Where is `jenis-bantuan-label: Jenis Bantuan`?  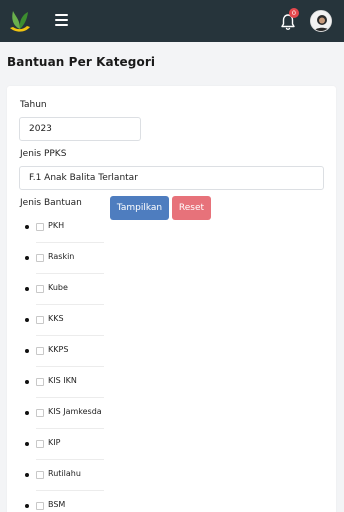
jenis-bantuan-label: Jenis Bantuan is located at coordinates (51, 203).